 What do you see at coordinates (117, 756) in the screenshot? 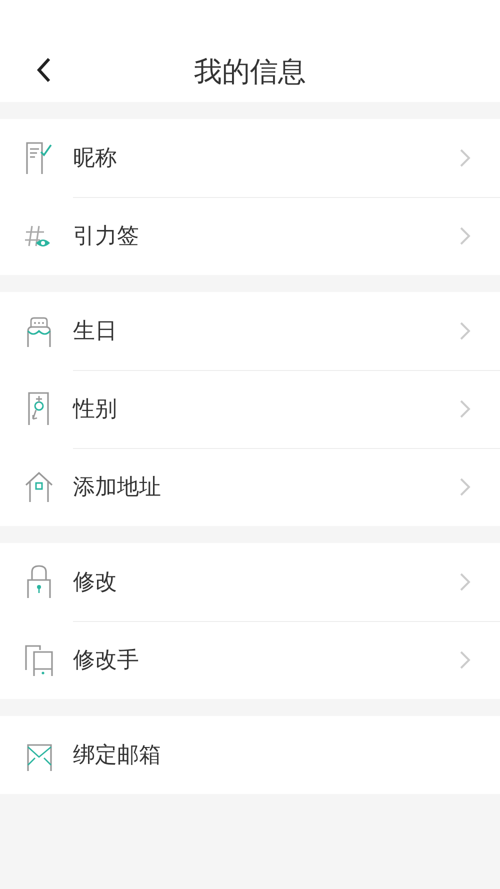
I see `menu-label: 绑定邮箱` at bounding box center [117, 756].